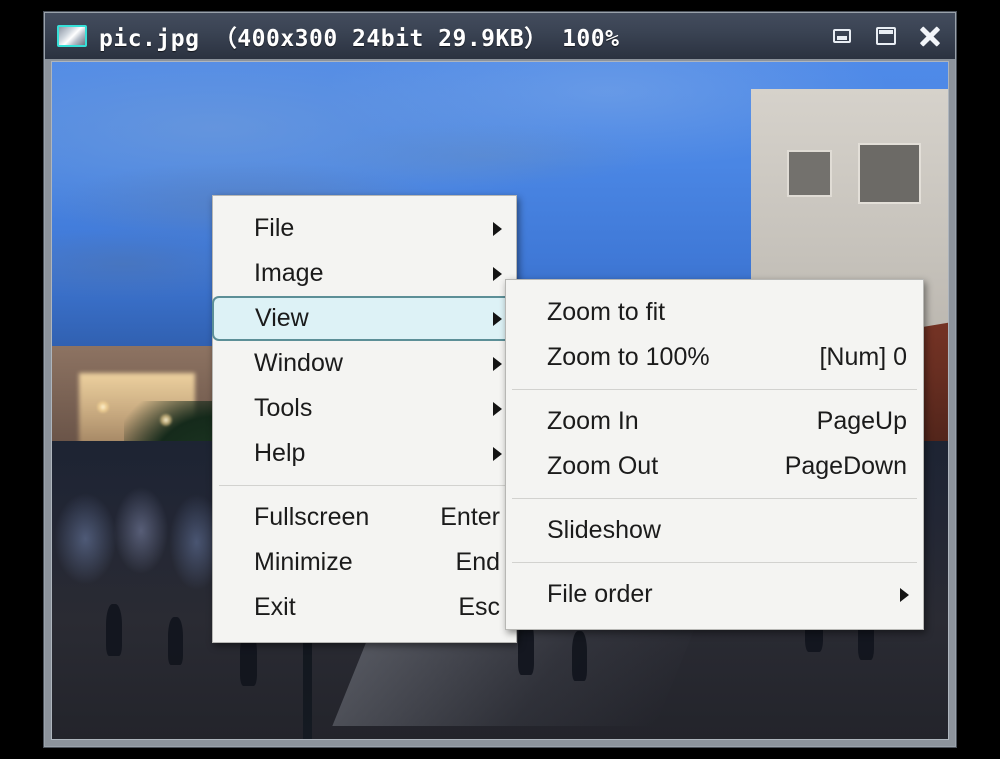  Describe the element at coordinates (274, 228) in the screenshot. I see `menu-item-label: File` at that location.